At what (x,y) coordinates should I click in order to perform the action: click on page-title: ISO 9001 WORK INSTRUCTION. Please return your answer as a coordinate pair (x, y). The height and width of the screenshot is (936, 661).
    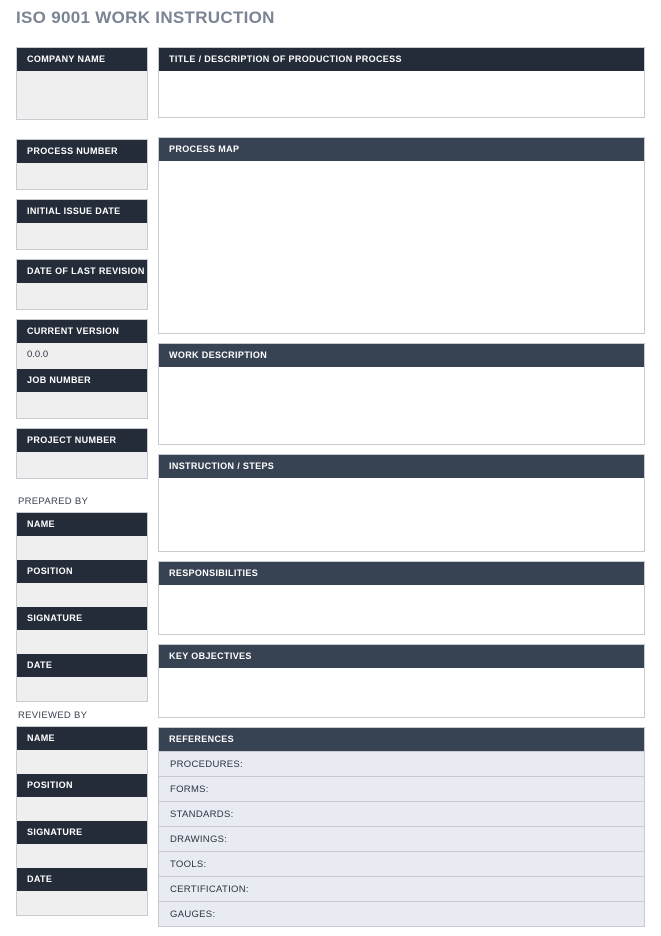
    Looking at the image, I should click on (145, 17).